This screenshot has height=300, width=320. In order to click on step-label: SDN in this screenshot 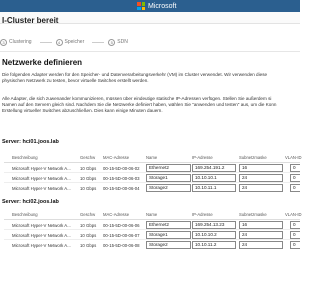, I will do `click(122, 42)`.